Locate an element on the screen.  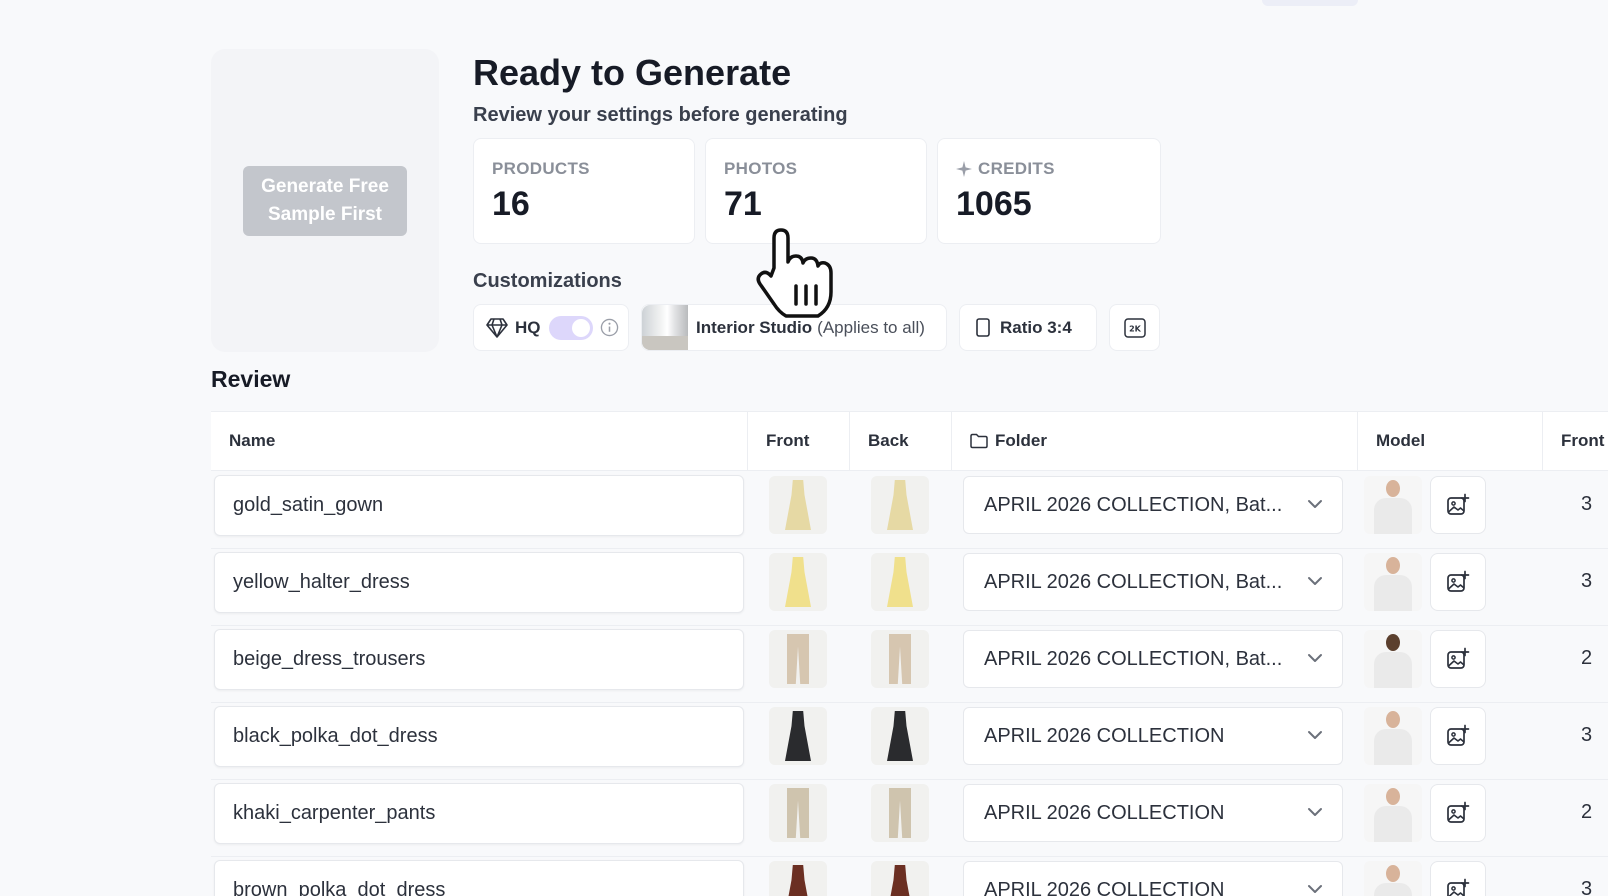
resolution-button: 2K is located at coordinates (1134, 327).